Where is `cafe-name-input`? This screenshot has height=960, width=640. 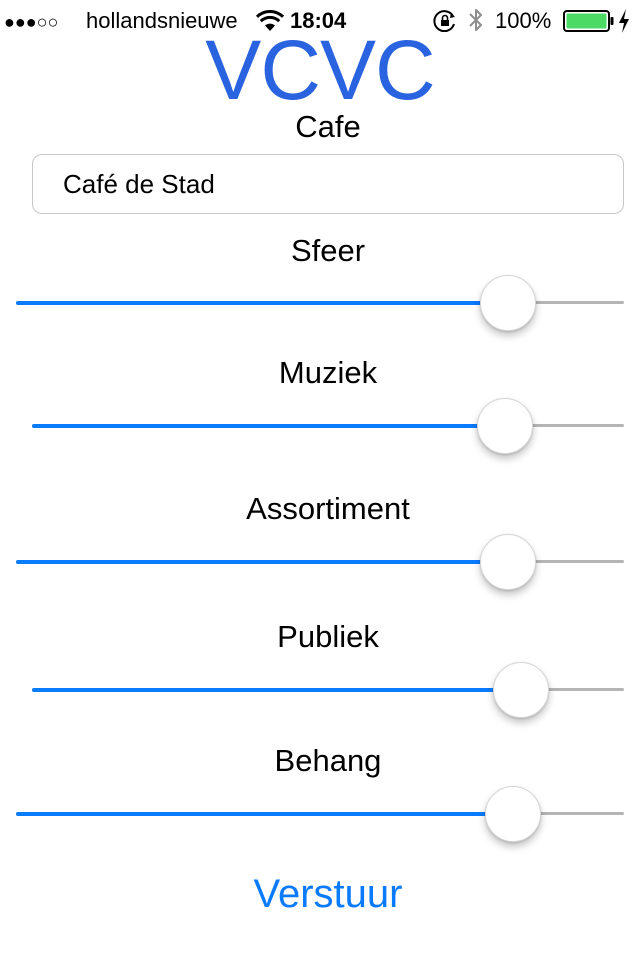 cafe-name-input is located at coordinates (328, 184).